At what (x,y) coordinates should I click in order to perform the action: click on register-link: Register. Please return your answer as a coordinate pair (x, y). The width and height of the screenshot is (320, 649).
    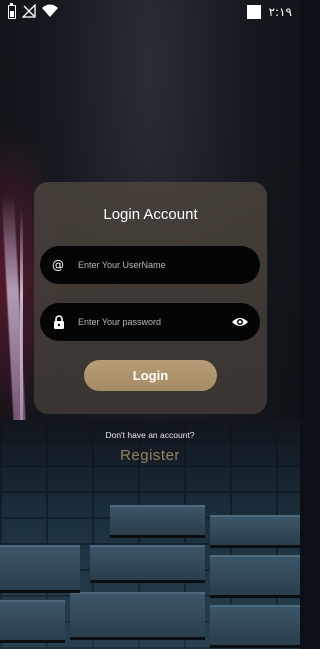
    Looking at the image, I should click on (150, 455).